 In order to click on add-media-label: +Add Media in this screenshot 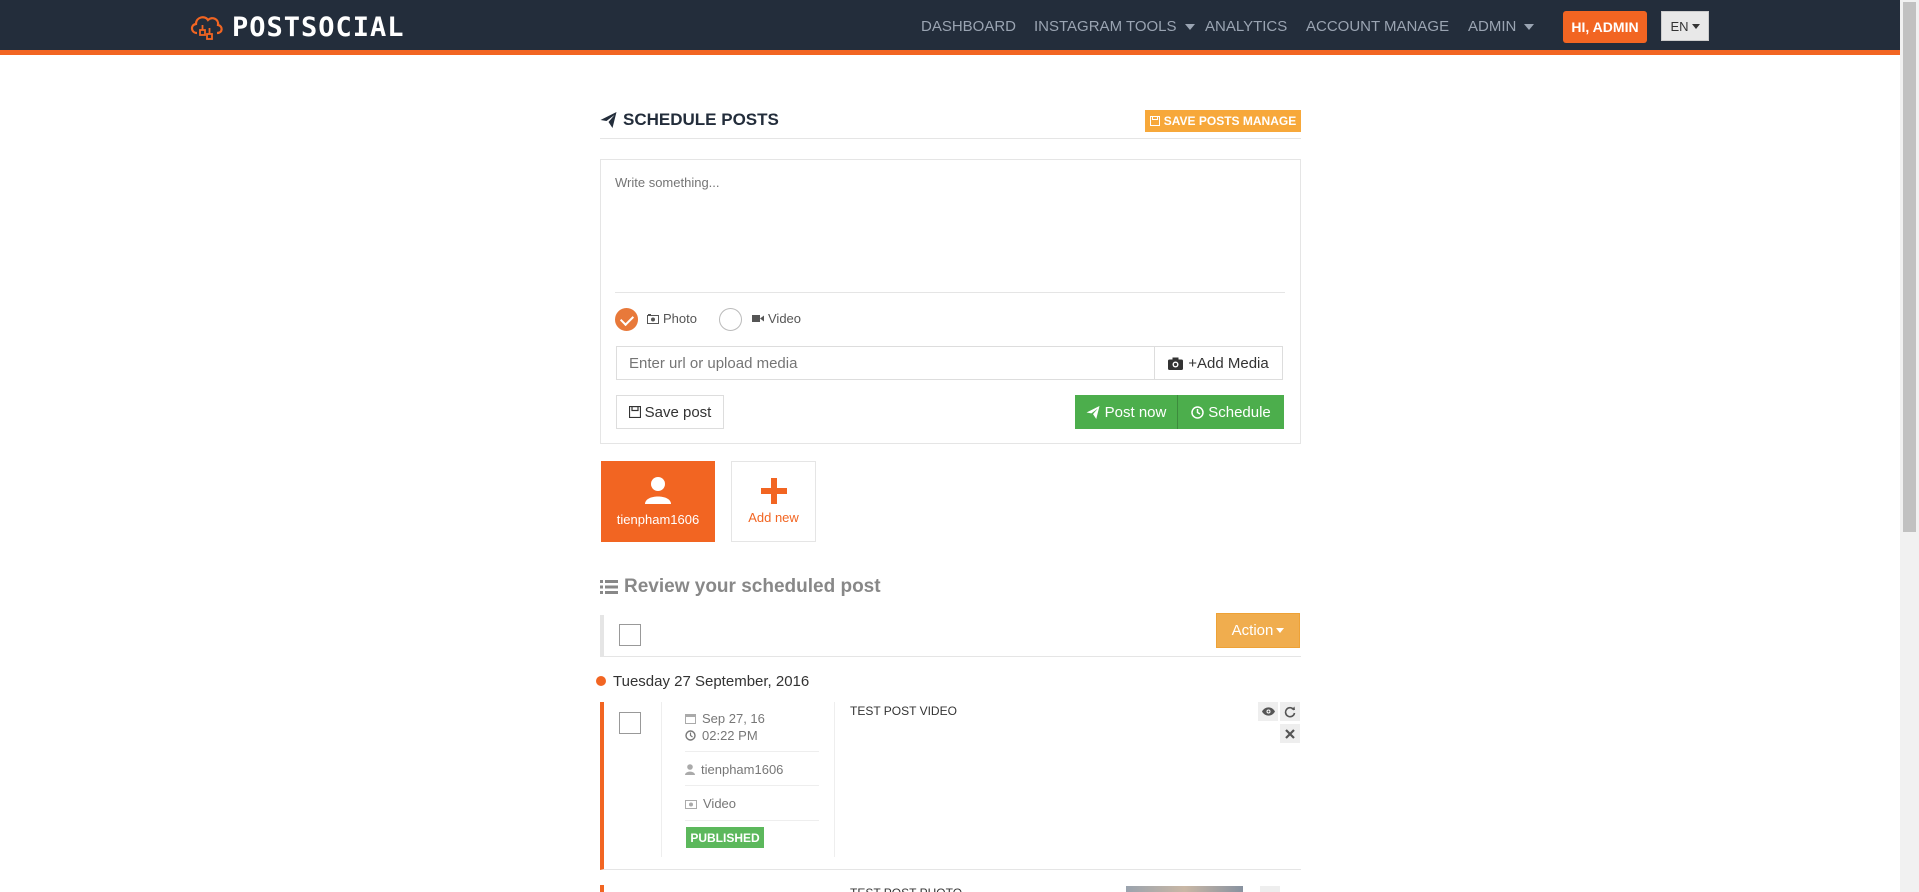, I will do `click(1228, 363)`.